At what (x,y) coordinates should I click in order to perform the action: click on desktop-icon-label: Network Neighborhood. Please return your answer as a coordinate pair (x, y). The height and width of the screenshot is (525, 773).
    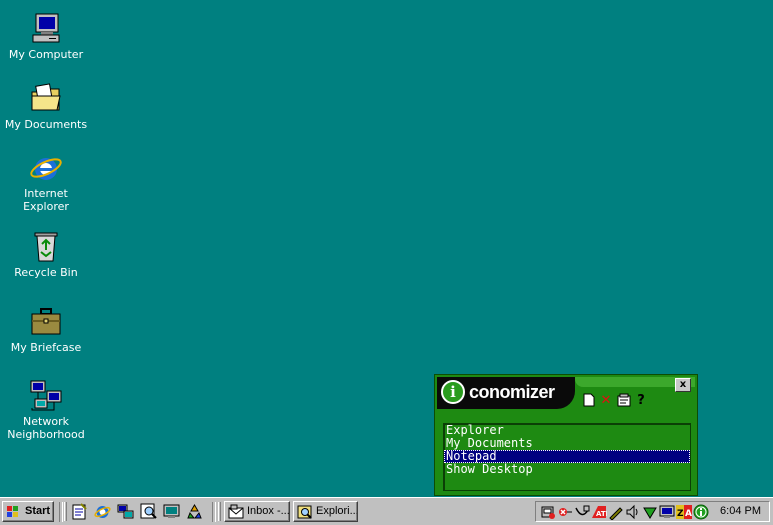
    Looking at the image, I should click on (46, 428).